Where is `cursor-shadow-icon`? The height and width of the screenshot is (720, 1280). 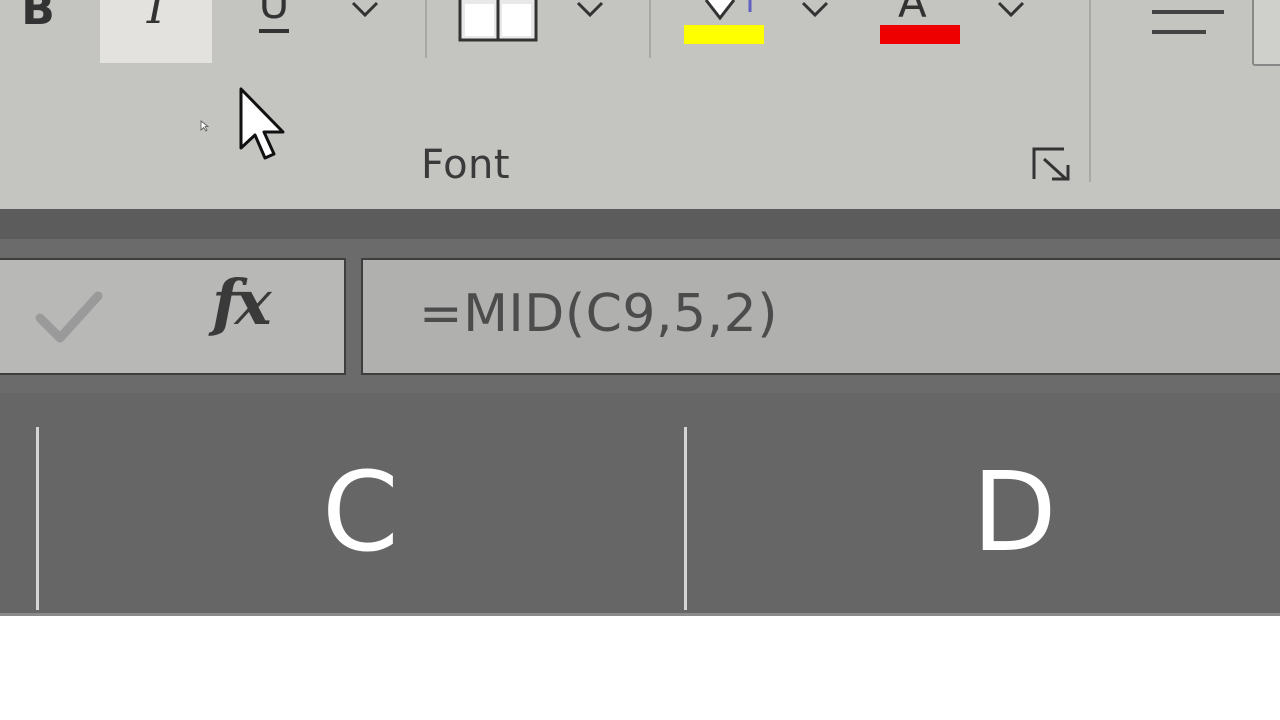
cursor-shadow-icon is located at coordinates (205, 126).